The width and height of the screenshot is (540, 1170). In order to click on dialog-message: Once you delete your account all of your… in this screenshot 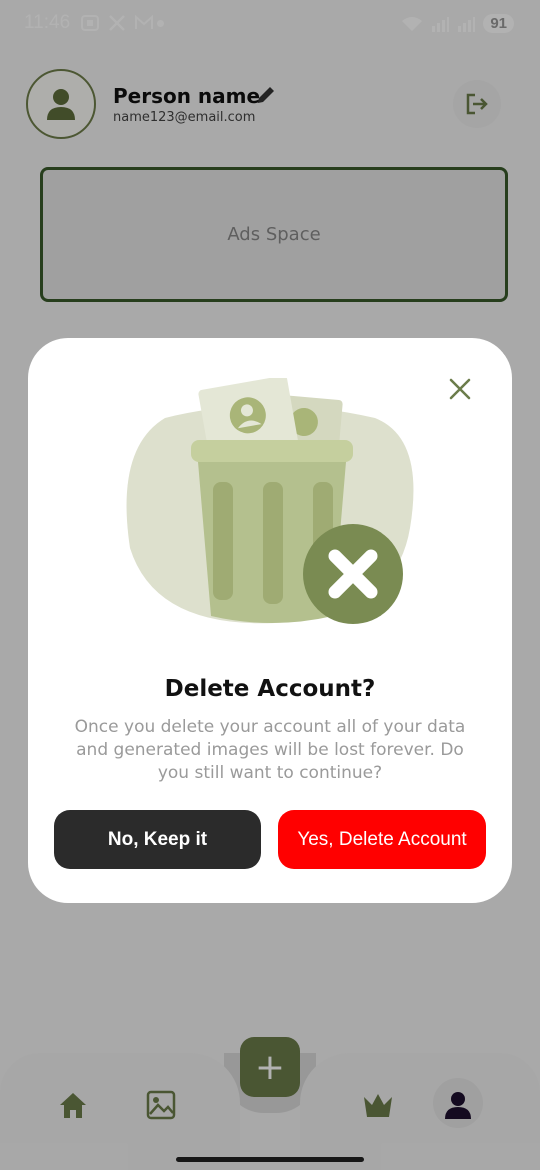, I will do `click(270, 750)`.